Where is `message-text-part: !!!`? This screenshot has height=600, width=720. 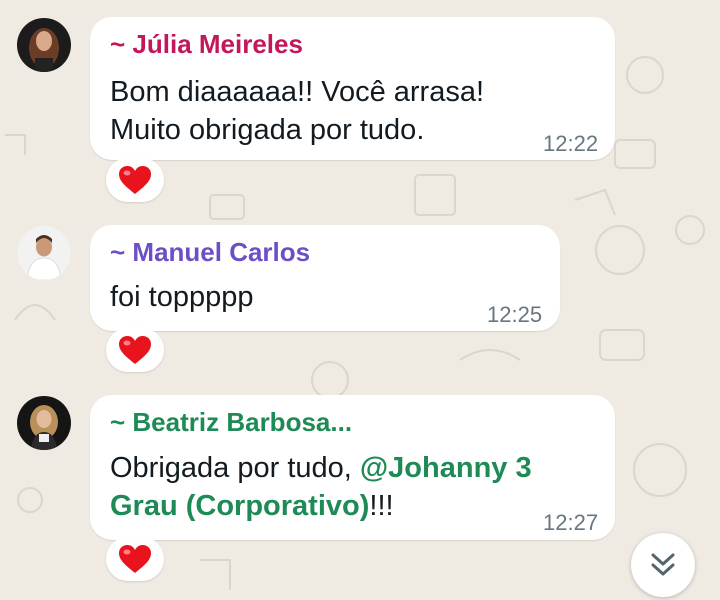 message-text-part: !!! is located at coordinates (381, 506).